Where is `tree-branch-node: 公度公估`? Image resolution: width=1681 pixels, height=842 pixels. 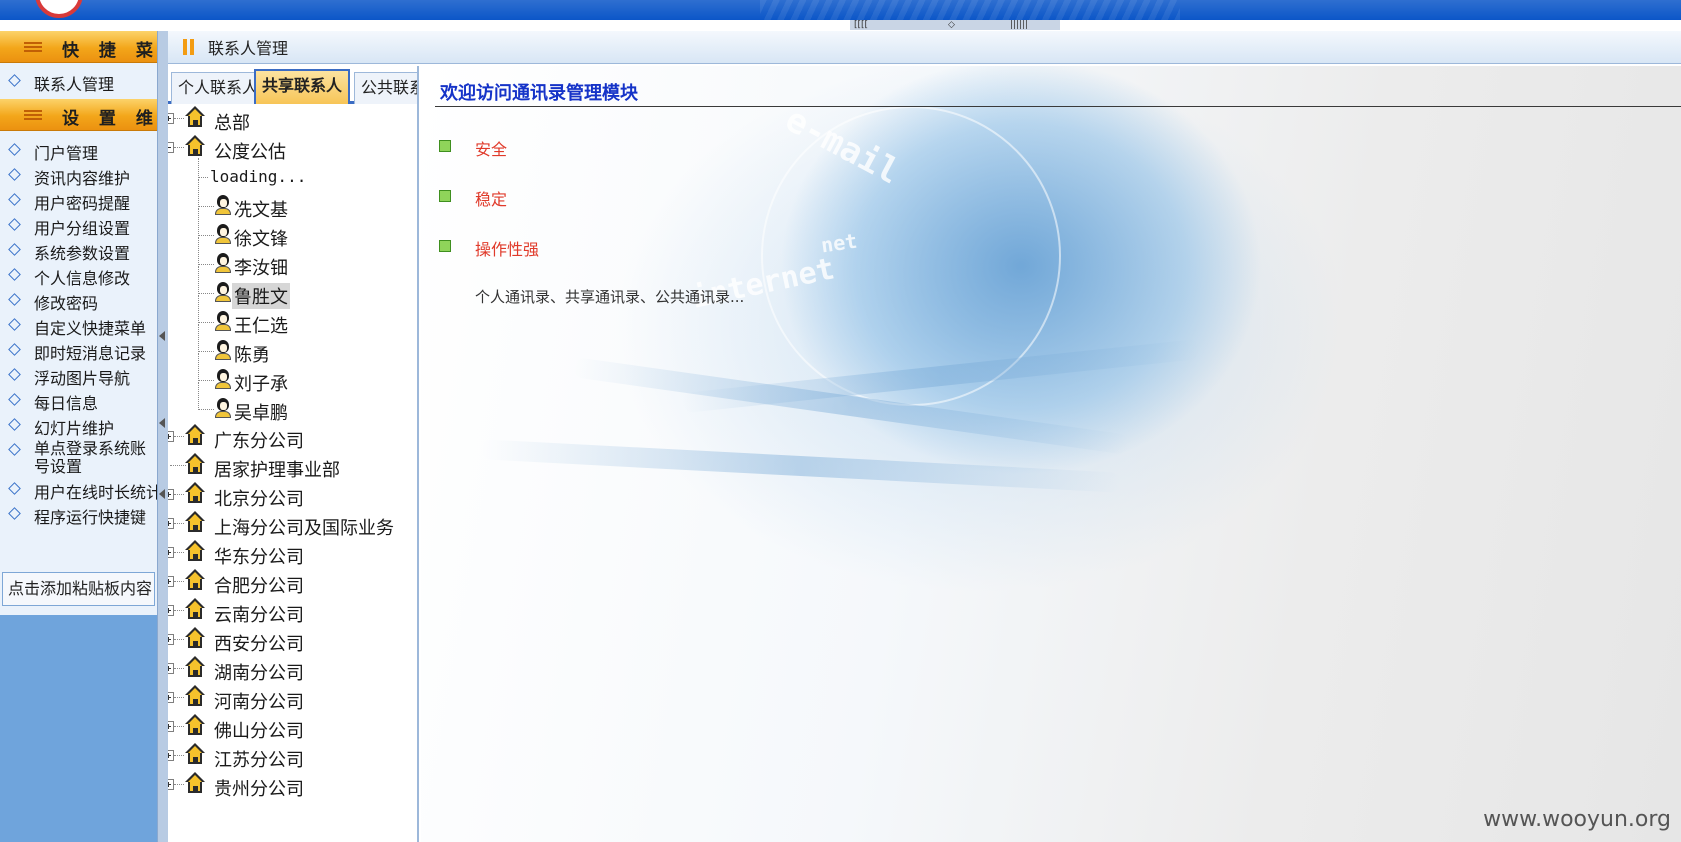 tree-branch-node: 公度公估 is located at coordinates (292, 150).